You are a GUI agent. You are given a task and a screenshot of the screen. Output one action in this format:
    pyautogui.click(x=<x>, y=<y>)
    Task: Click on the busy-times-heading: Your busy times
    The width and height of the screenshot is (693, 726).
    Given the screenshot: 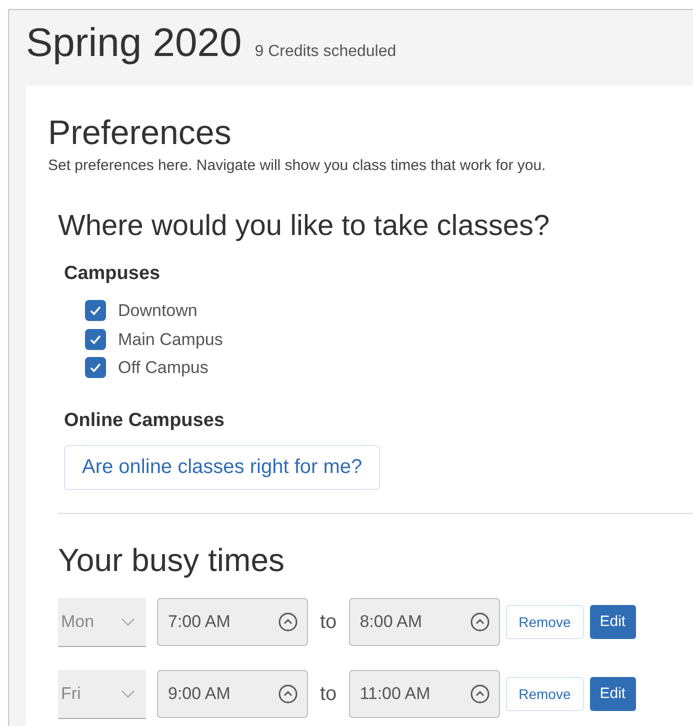 What is the action you would take?
    pyautogui.click(x=172, y=560)
    